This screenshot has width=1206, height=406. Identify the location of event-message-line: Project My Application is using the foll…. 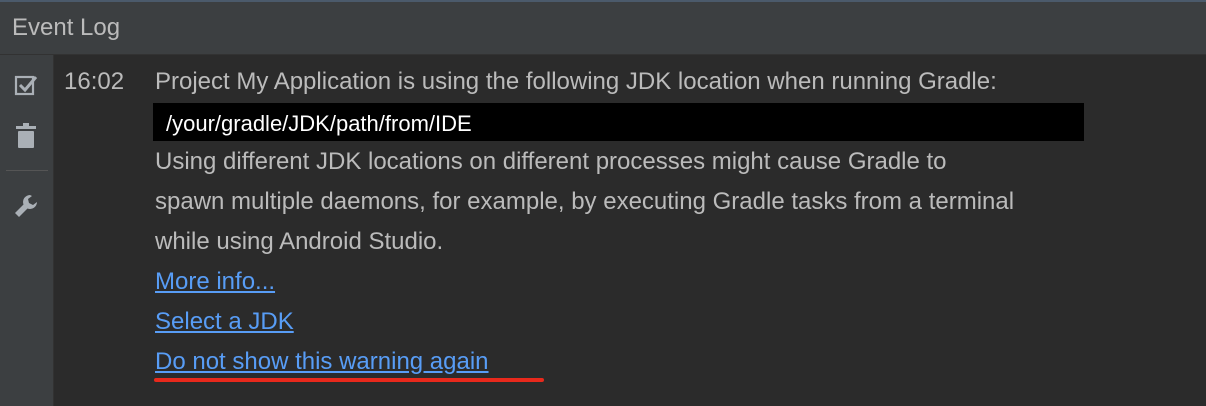
(576, 81).